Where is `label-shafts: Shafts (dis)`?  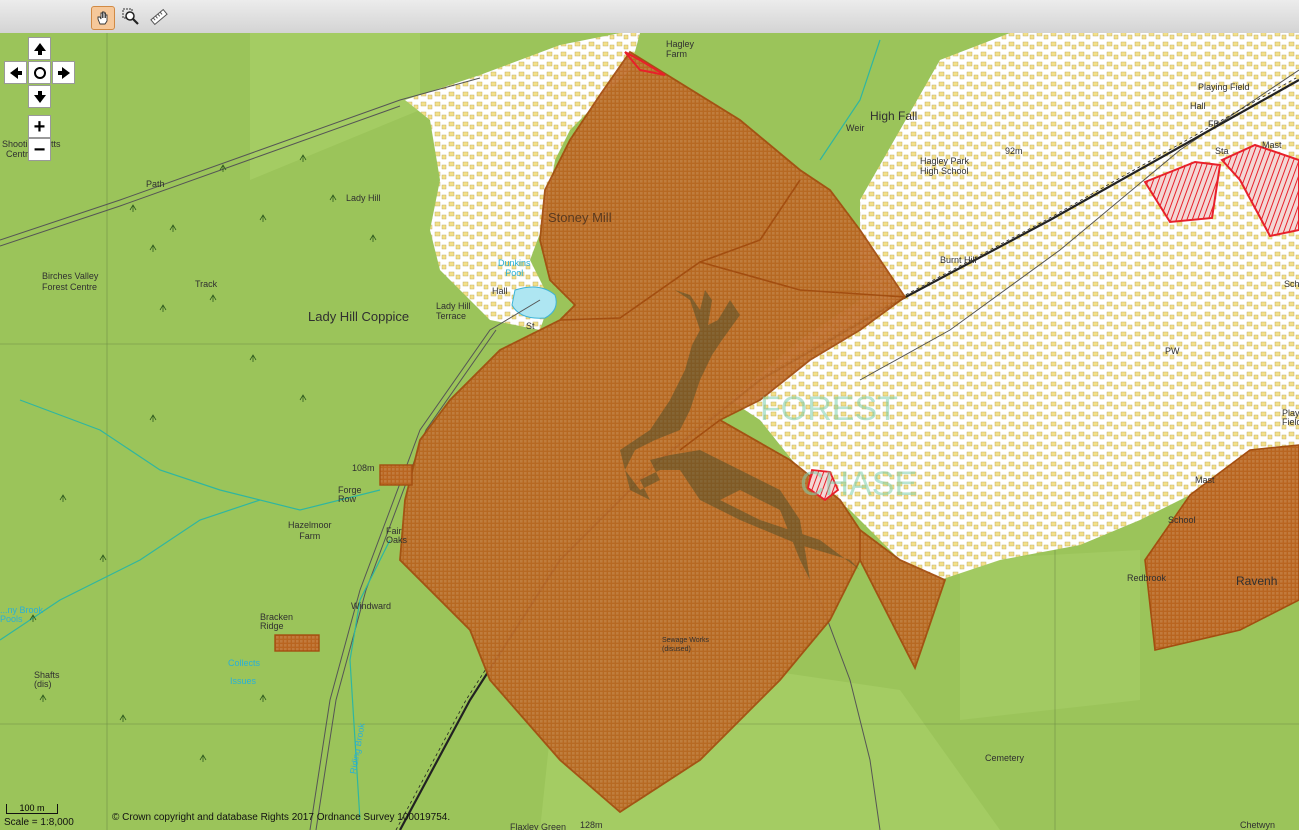
label-shafts: Shafts (dis) is located at coordinates (47, 679).